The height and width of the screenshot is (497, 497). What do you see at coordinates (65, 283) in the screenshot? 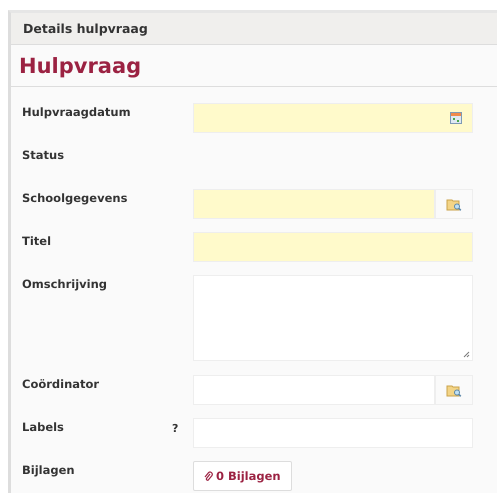
I see `field-label: Omschrijving` at bounding box center [65, 283].